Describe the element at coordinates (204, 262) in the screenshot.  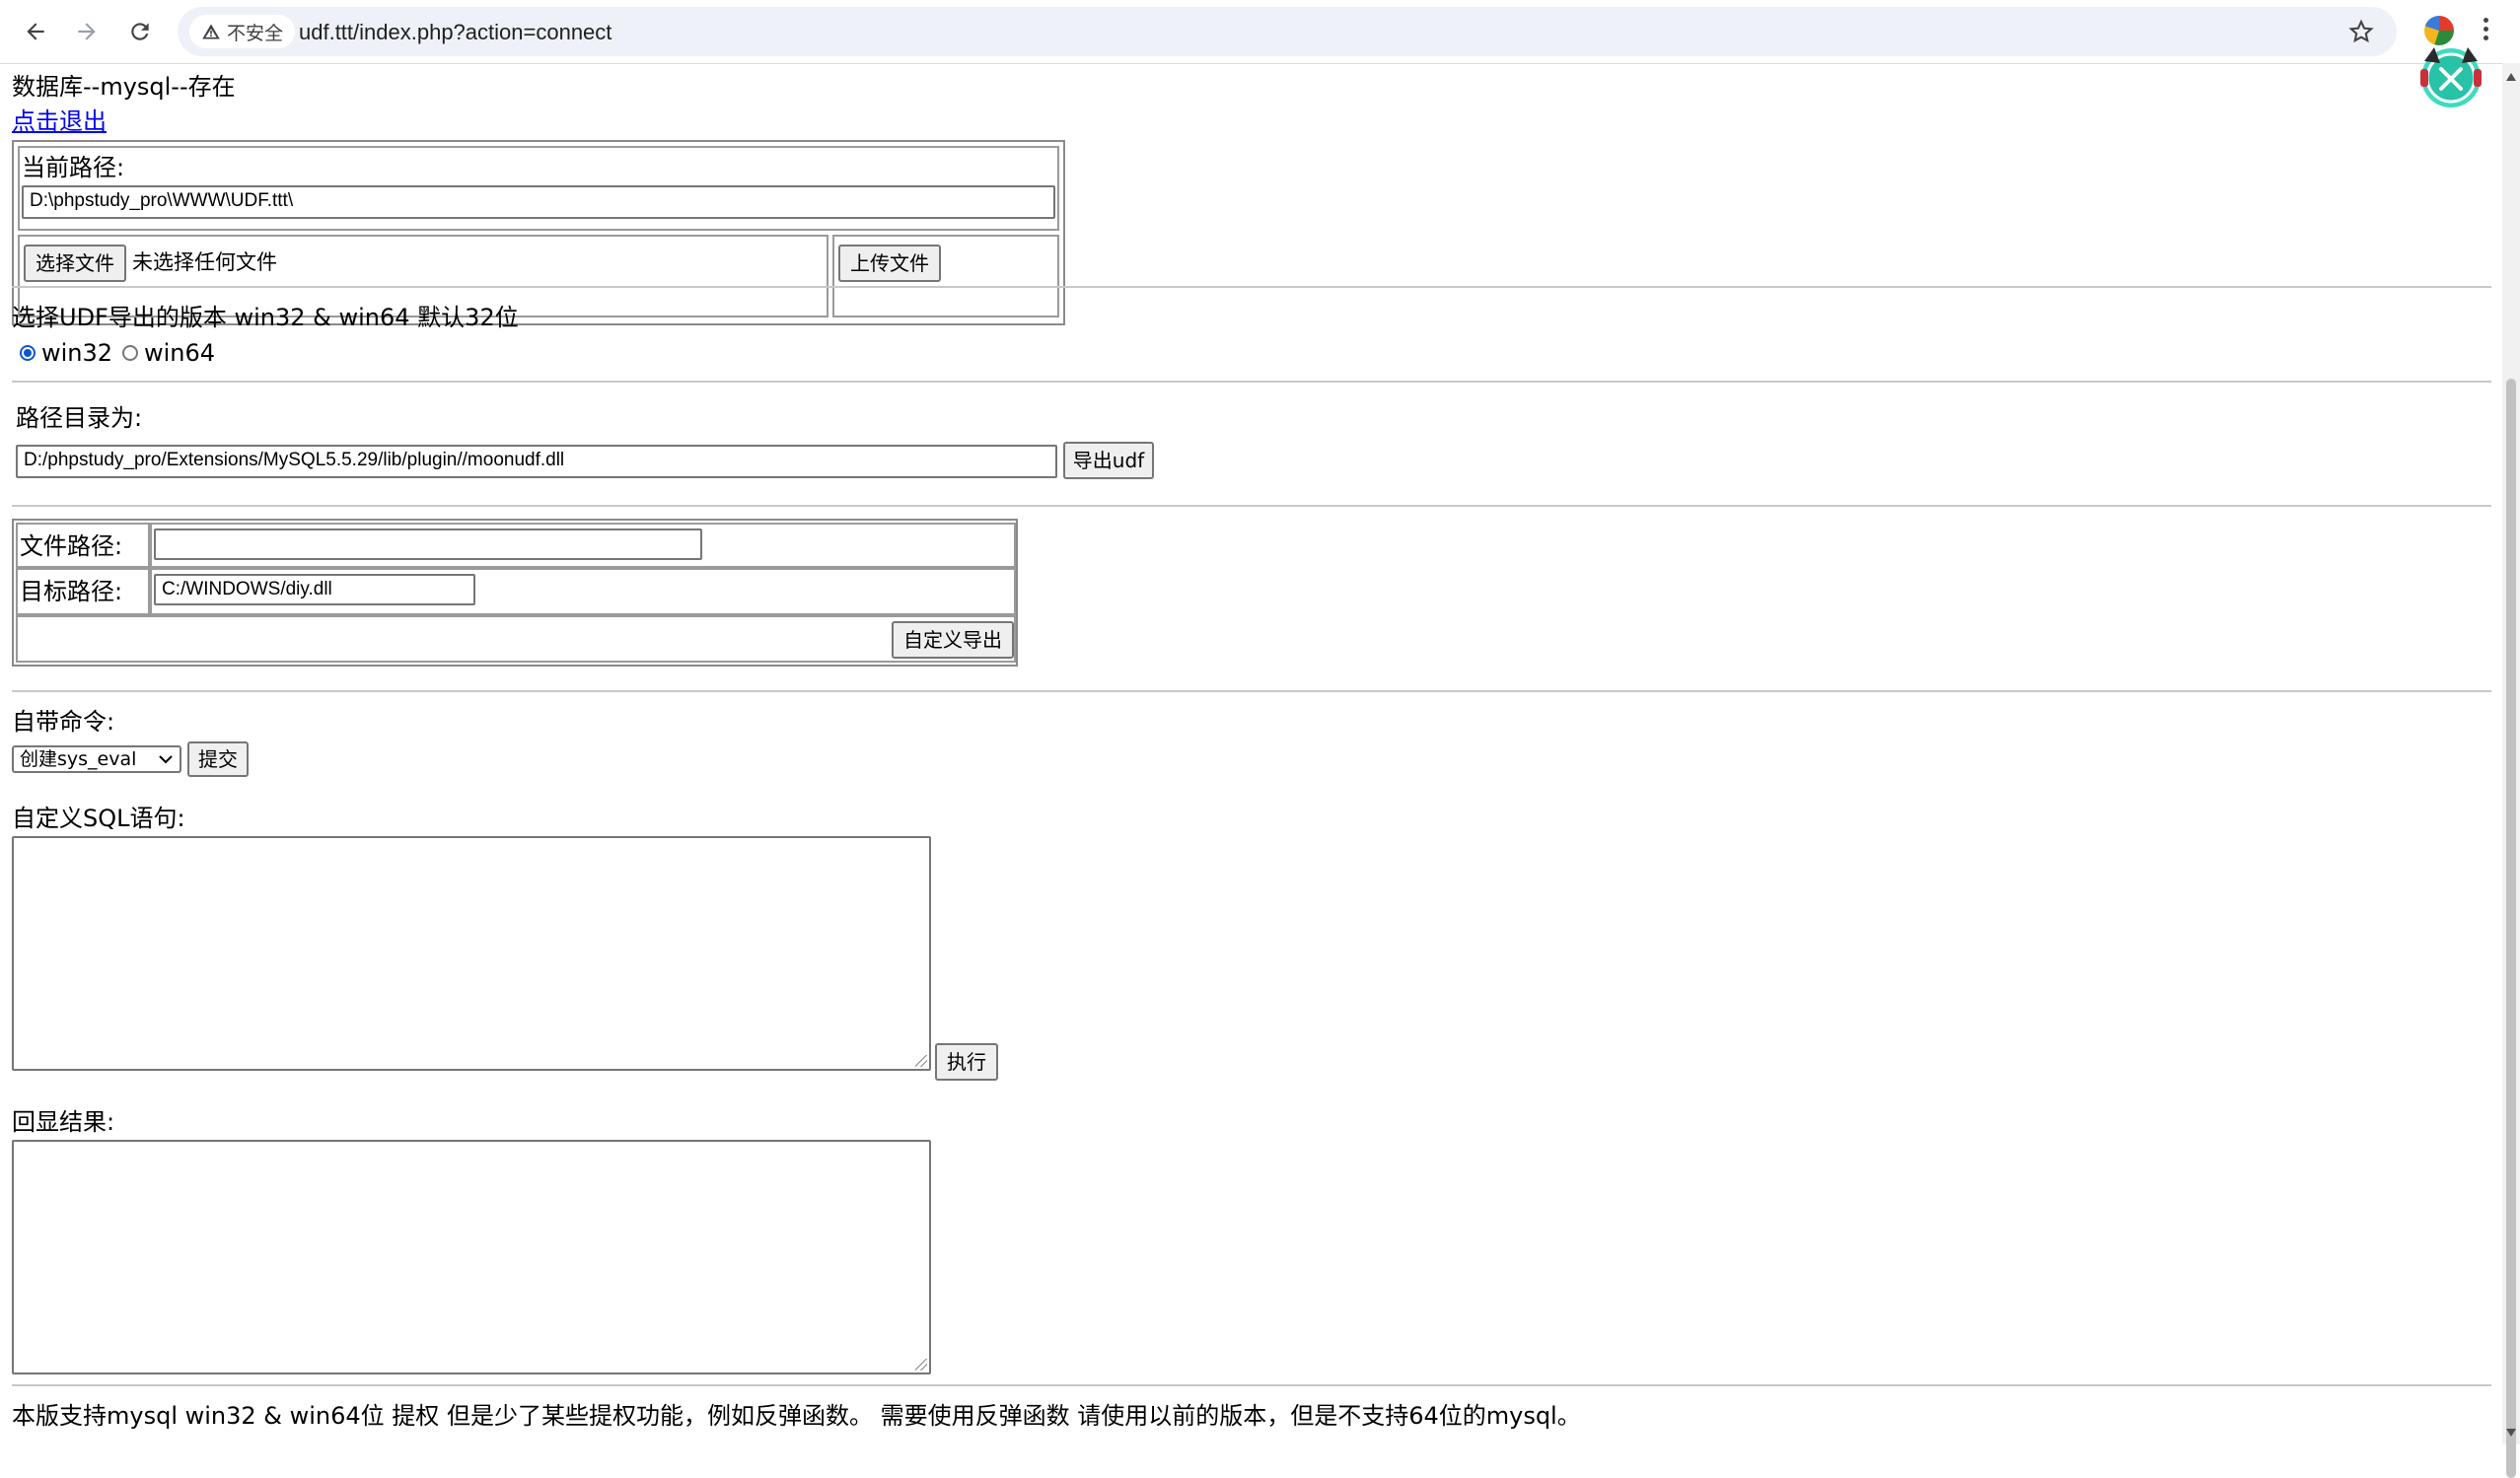
I see `no-file-chosen-text: 未选择任何文件` at that location.